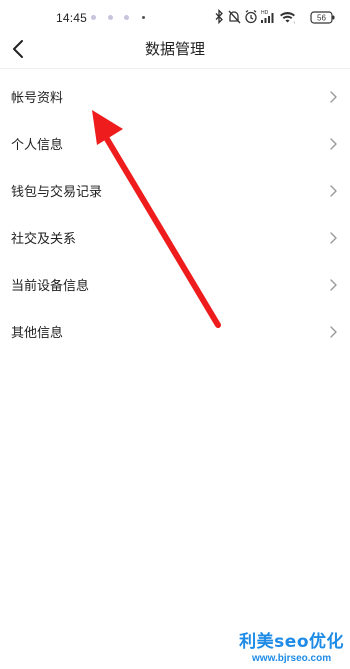 This screenshot has height=669, width=350. Describe the element at coordinates (175, 331) in the screenshot. I see `menu-item-other-info: 其他信息` at that location.